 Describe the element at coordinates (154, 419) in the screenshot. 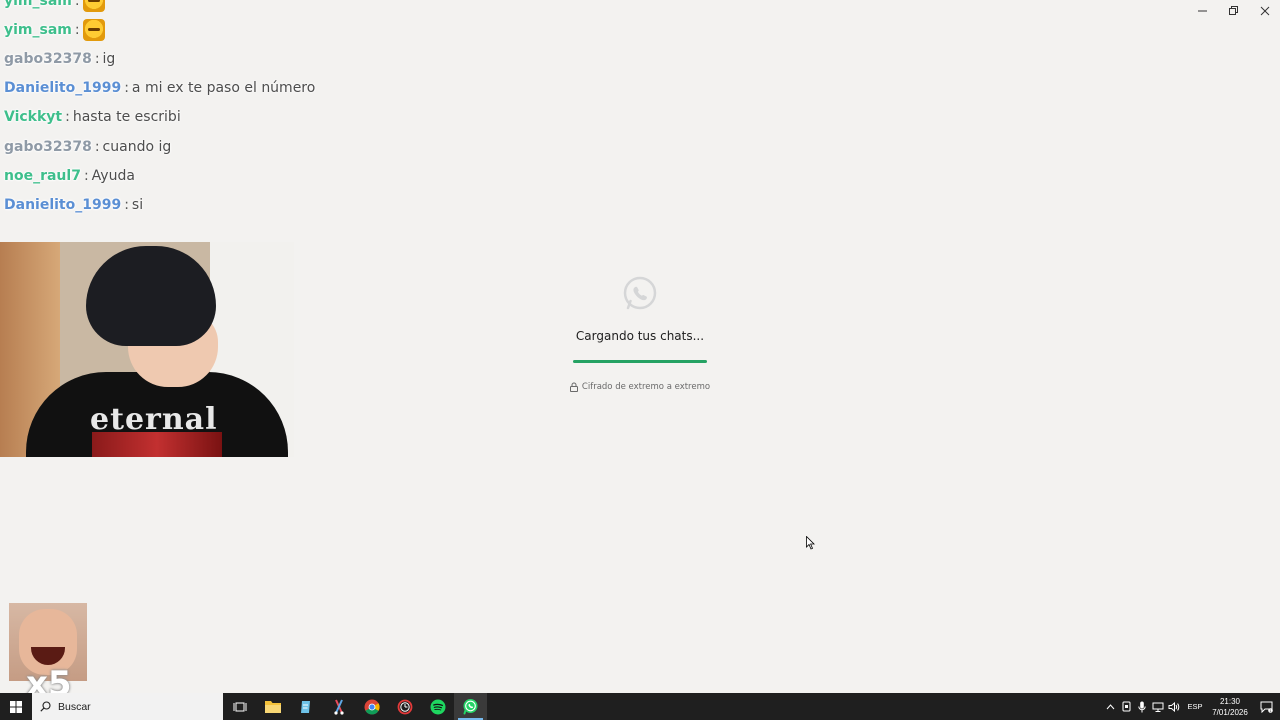

I see `webcam-shirt-text: eternal` at that location.